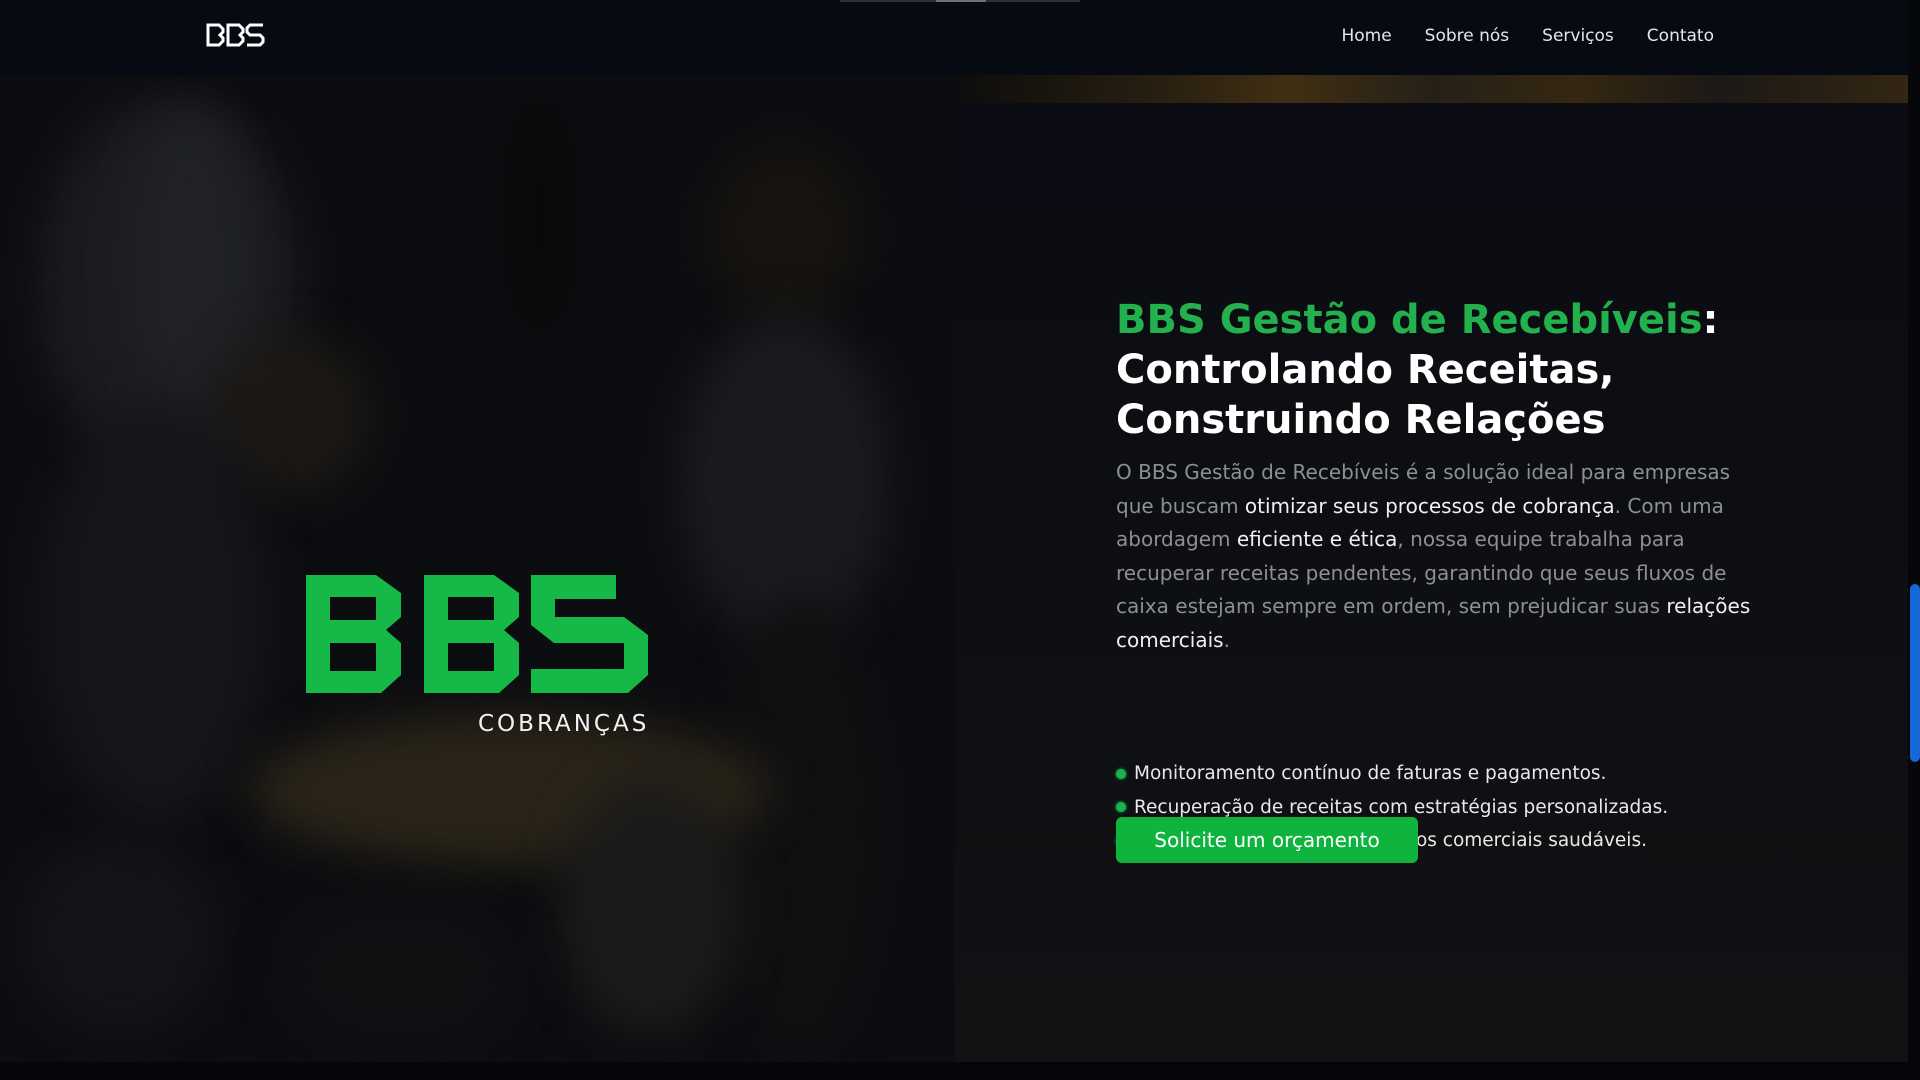 The height and width of the screenshot is (1080, 1920). What do you see at coordinates (1361, 420) in the screenshot?
I see `title-line-3: Construindo Relações` at bounding box center [1361, 420].